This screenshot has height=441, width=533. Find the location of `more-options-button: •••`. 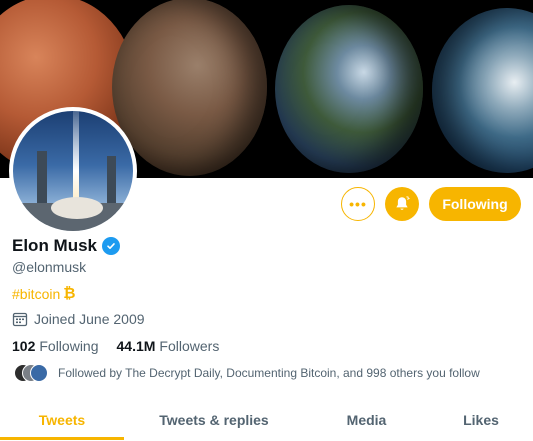

more-options-button: ••• is located at coordinates (358, 204).